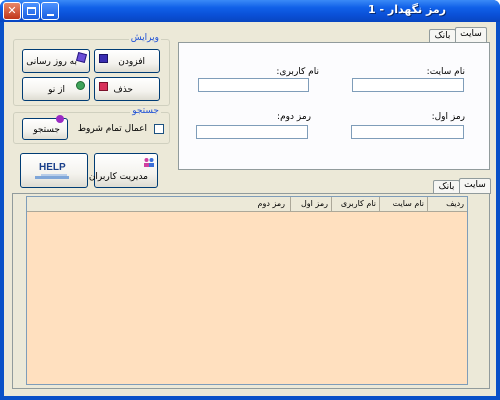  I want to click on window-title: رمز نگهدار - 1, so click(407, 9).